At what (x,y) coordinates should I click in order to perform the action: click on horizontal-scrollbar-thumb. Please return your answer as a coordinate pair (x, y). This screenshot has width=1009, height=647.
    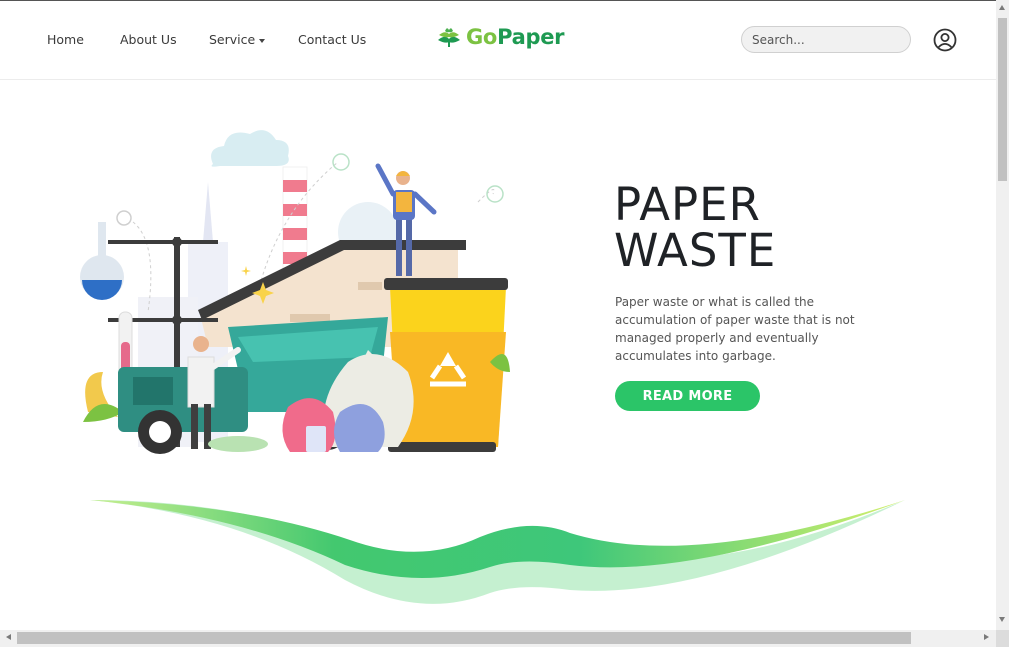
    Looking at the image, I should click on (464, 638).